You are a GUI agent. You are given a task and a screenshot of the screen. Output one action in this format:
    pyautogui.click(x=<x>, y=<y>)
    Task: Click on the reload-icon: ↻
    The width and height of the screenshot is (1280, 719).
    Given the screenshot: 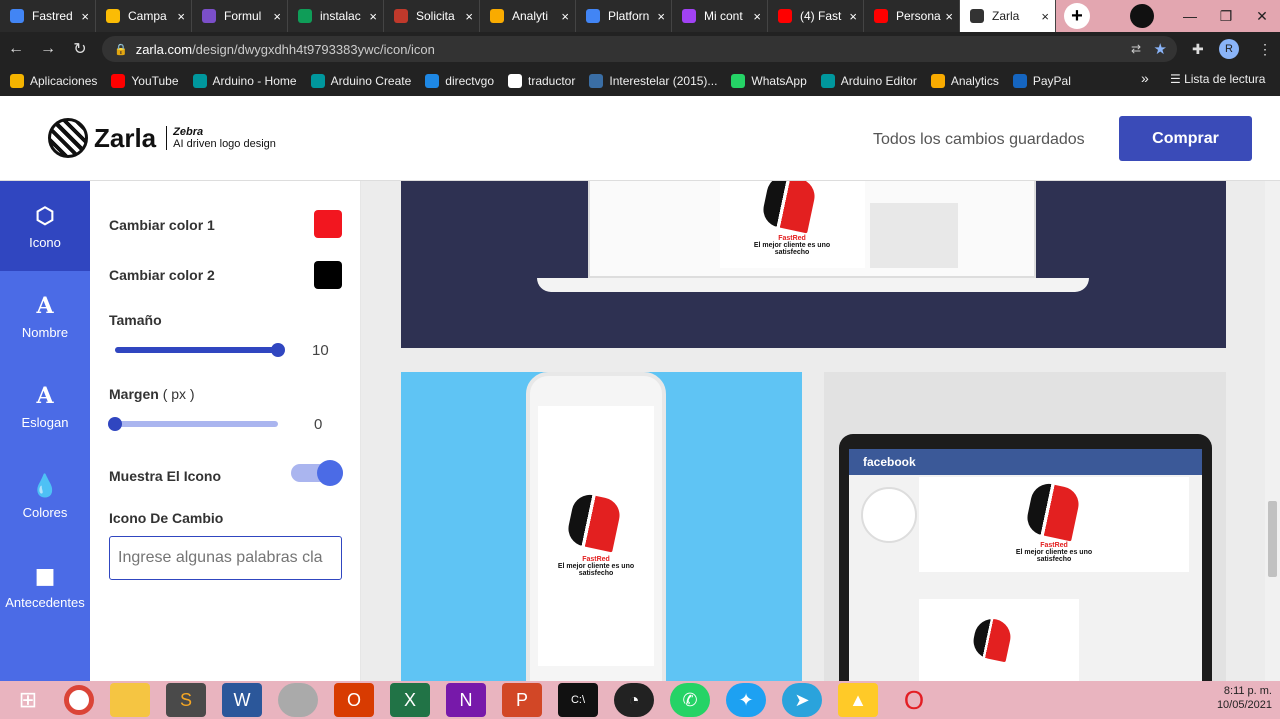 What is the action you would take?
    pyautogui.click(x=80, y=49)
    